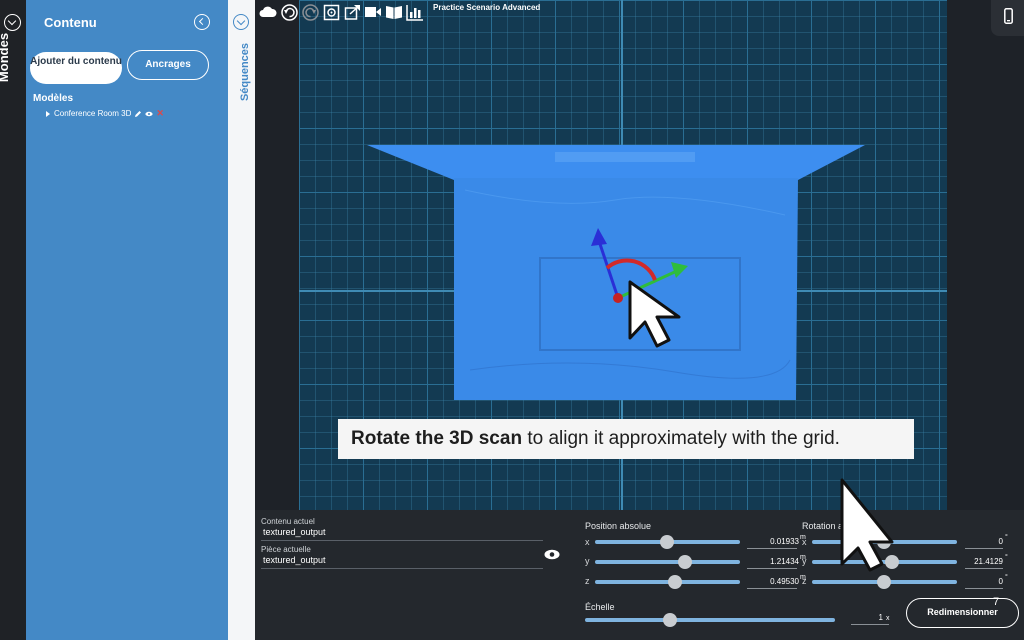 This screenshot has width=1024, height=640. Describe the element at coordinates (884, 582) in the screenshot. I see `rotation-z-knob` at that location.